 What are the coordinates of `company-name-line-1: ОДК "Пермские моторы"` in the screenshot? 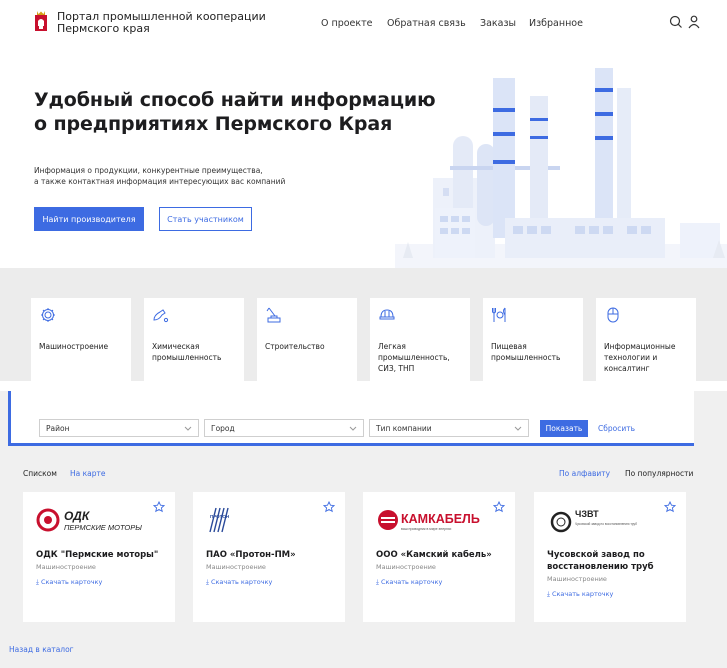 It's located at (97, 555).